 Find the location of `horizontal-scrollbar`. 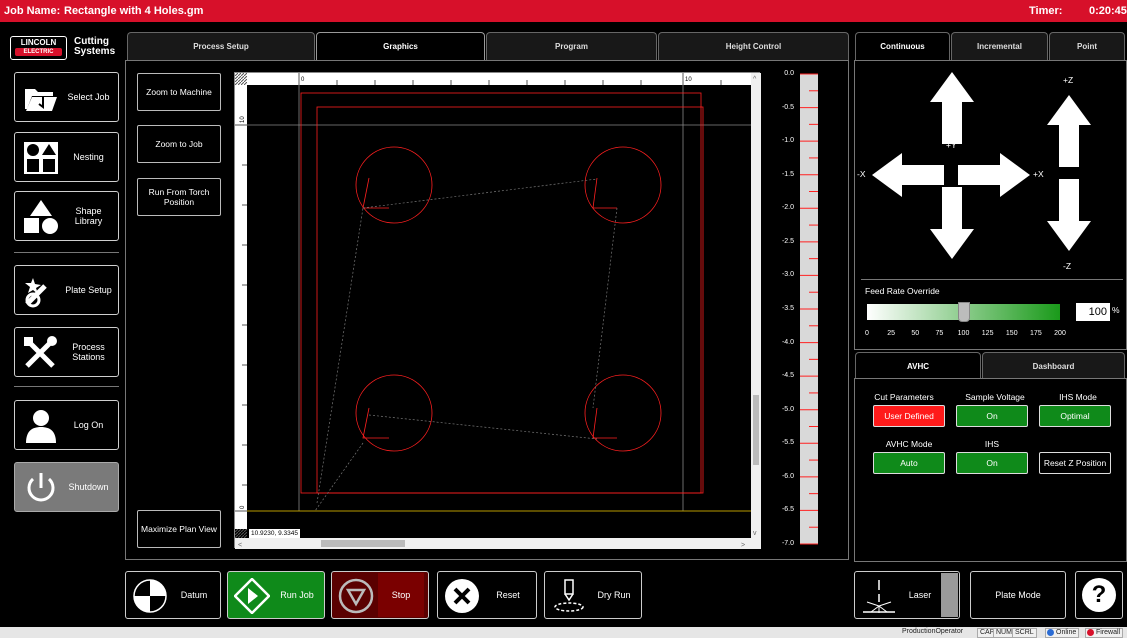

horizontal-scrollbar is located at coordinates (498, 543).